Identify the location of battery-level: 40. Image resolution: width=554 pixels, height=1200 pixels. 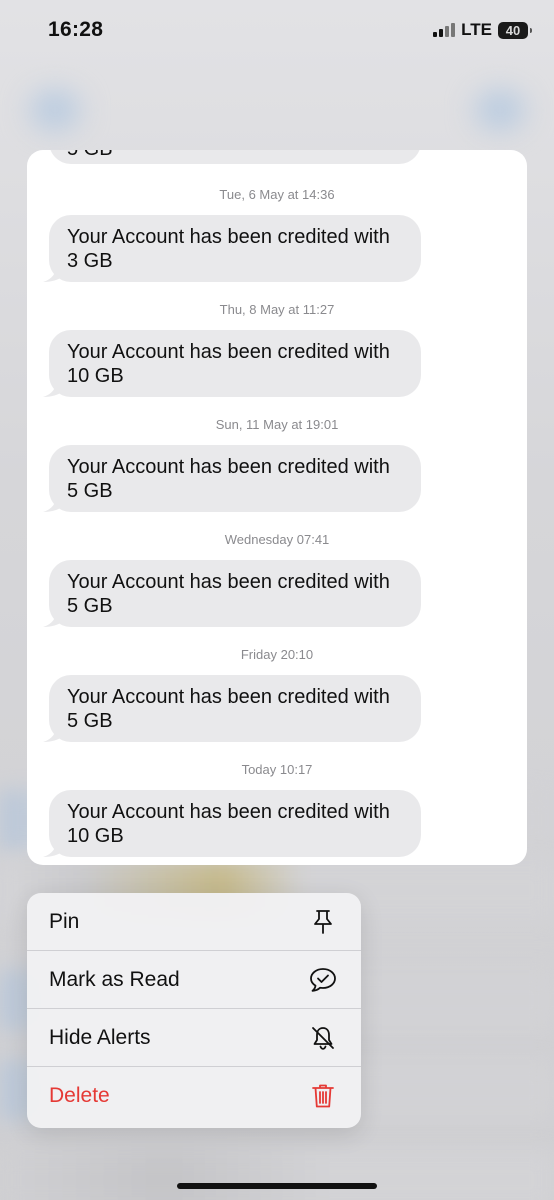
(513, 30).